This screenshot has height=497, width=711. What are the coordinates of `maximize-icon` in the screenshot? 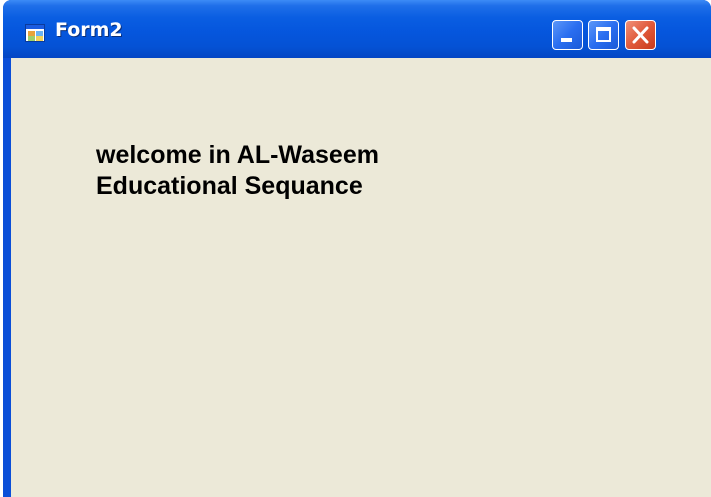 It's located at (603, 34).